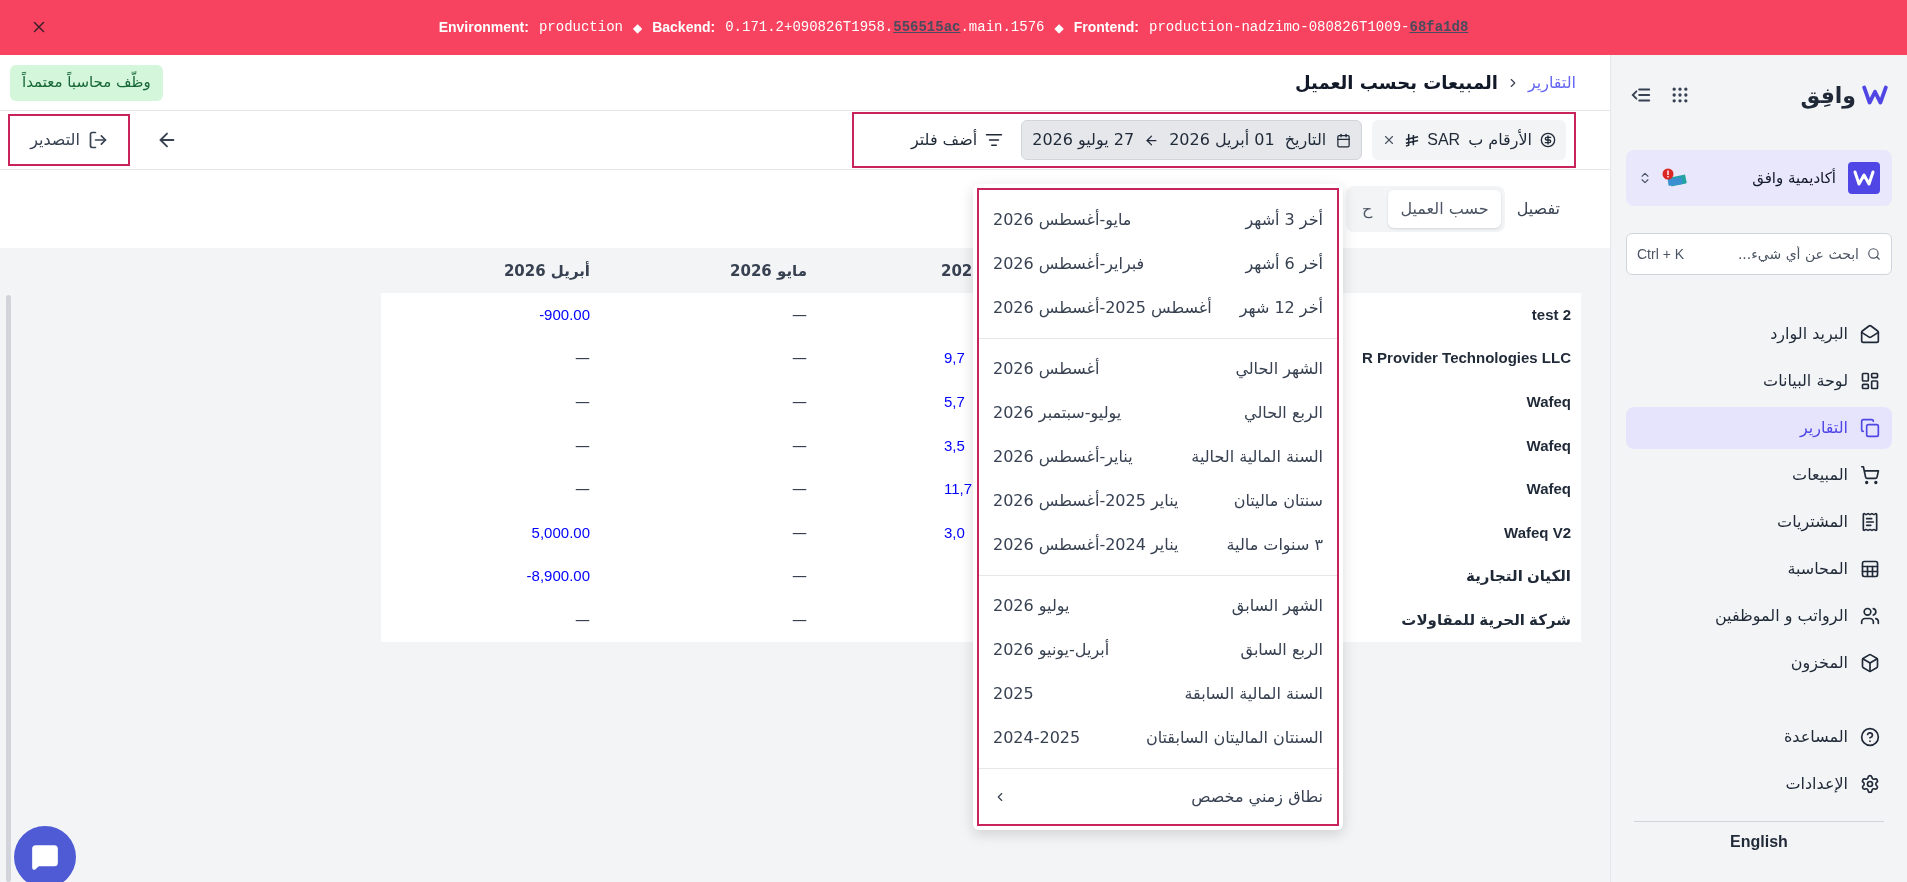 The height and width of the screenshot is (882, 1907). What do you see at coordinates (809, 27) in the screenshot?
I see `env-value: 0.171.2+090826T1958.` at bounding box center [809, 27].